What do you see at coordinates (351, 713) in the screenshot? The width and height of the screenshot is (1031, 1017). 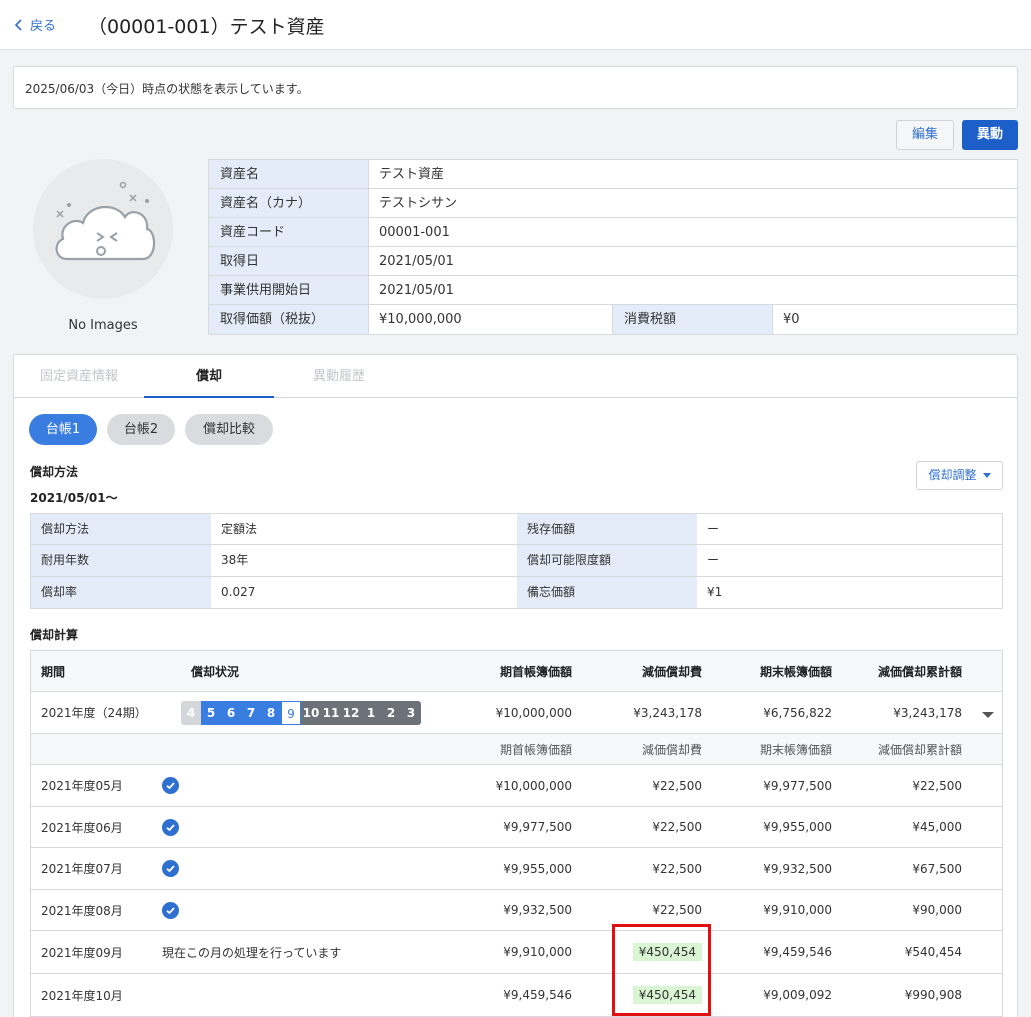 I see `month-chip: 12` at bounding box center [351, 713].